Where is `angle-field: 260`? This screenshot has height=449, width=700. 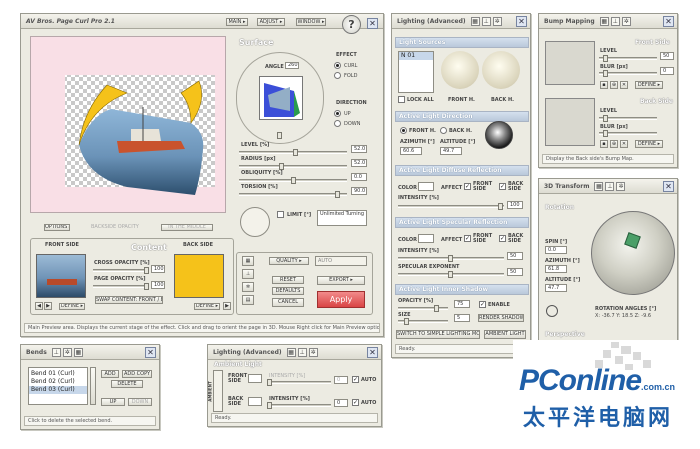
angle-field: 260 is located at coordinates (292, 65).